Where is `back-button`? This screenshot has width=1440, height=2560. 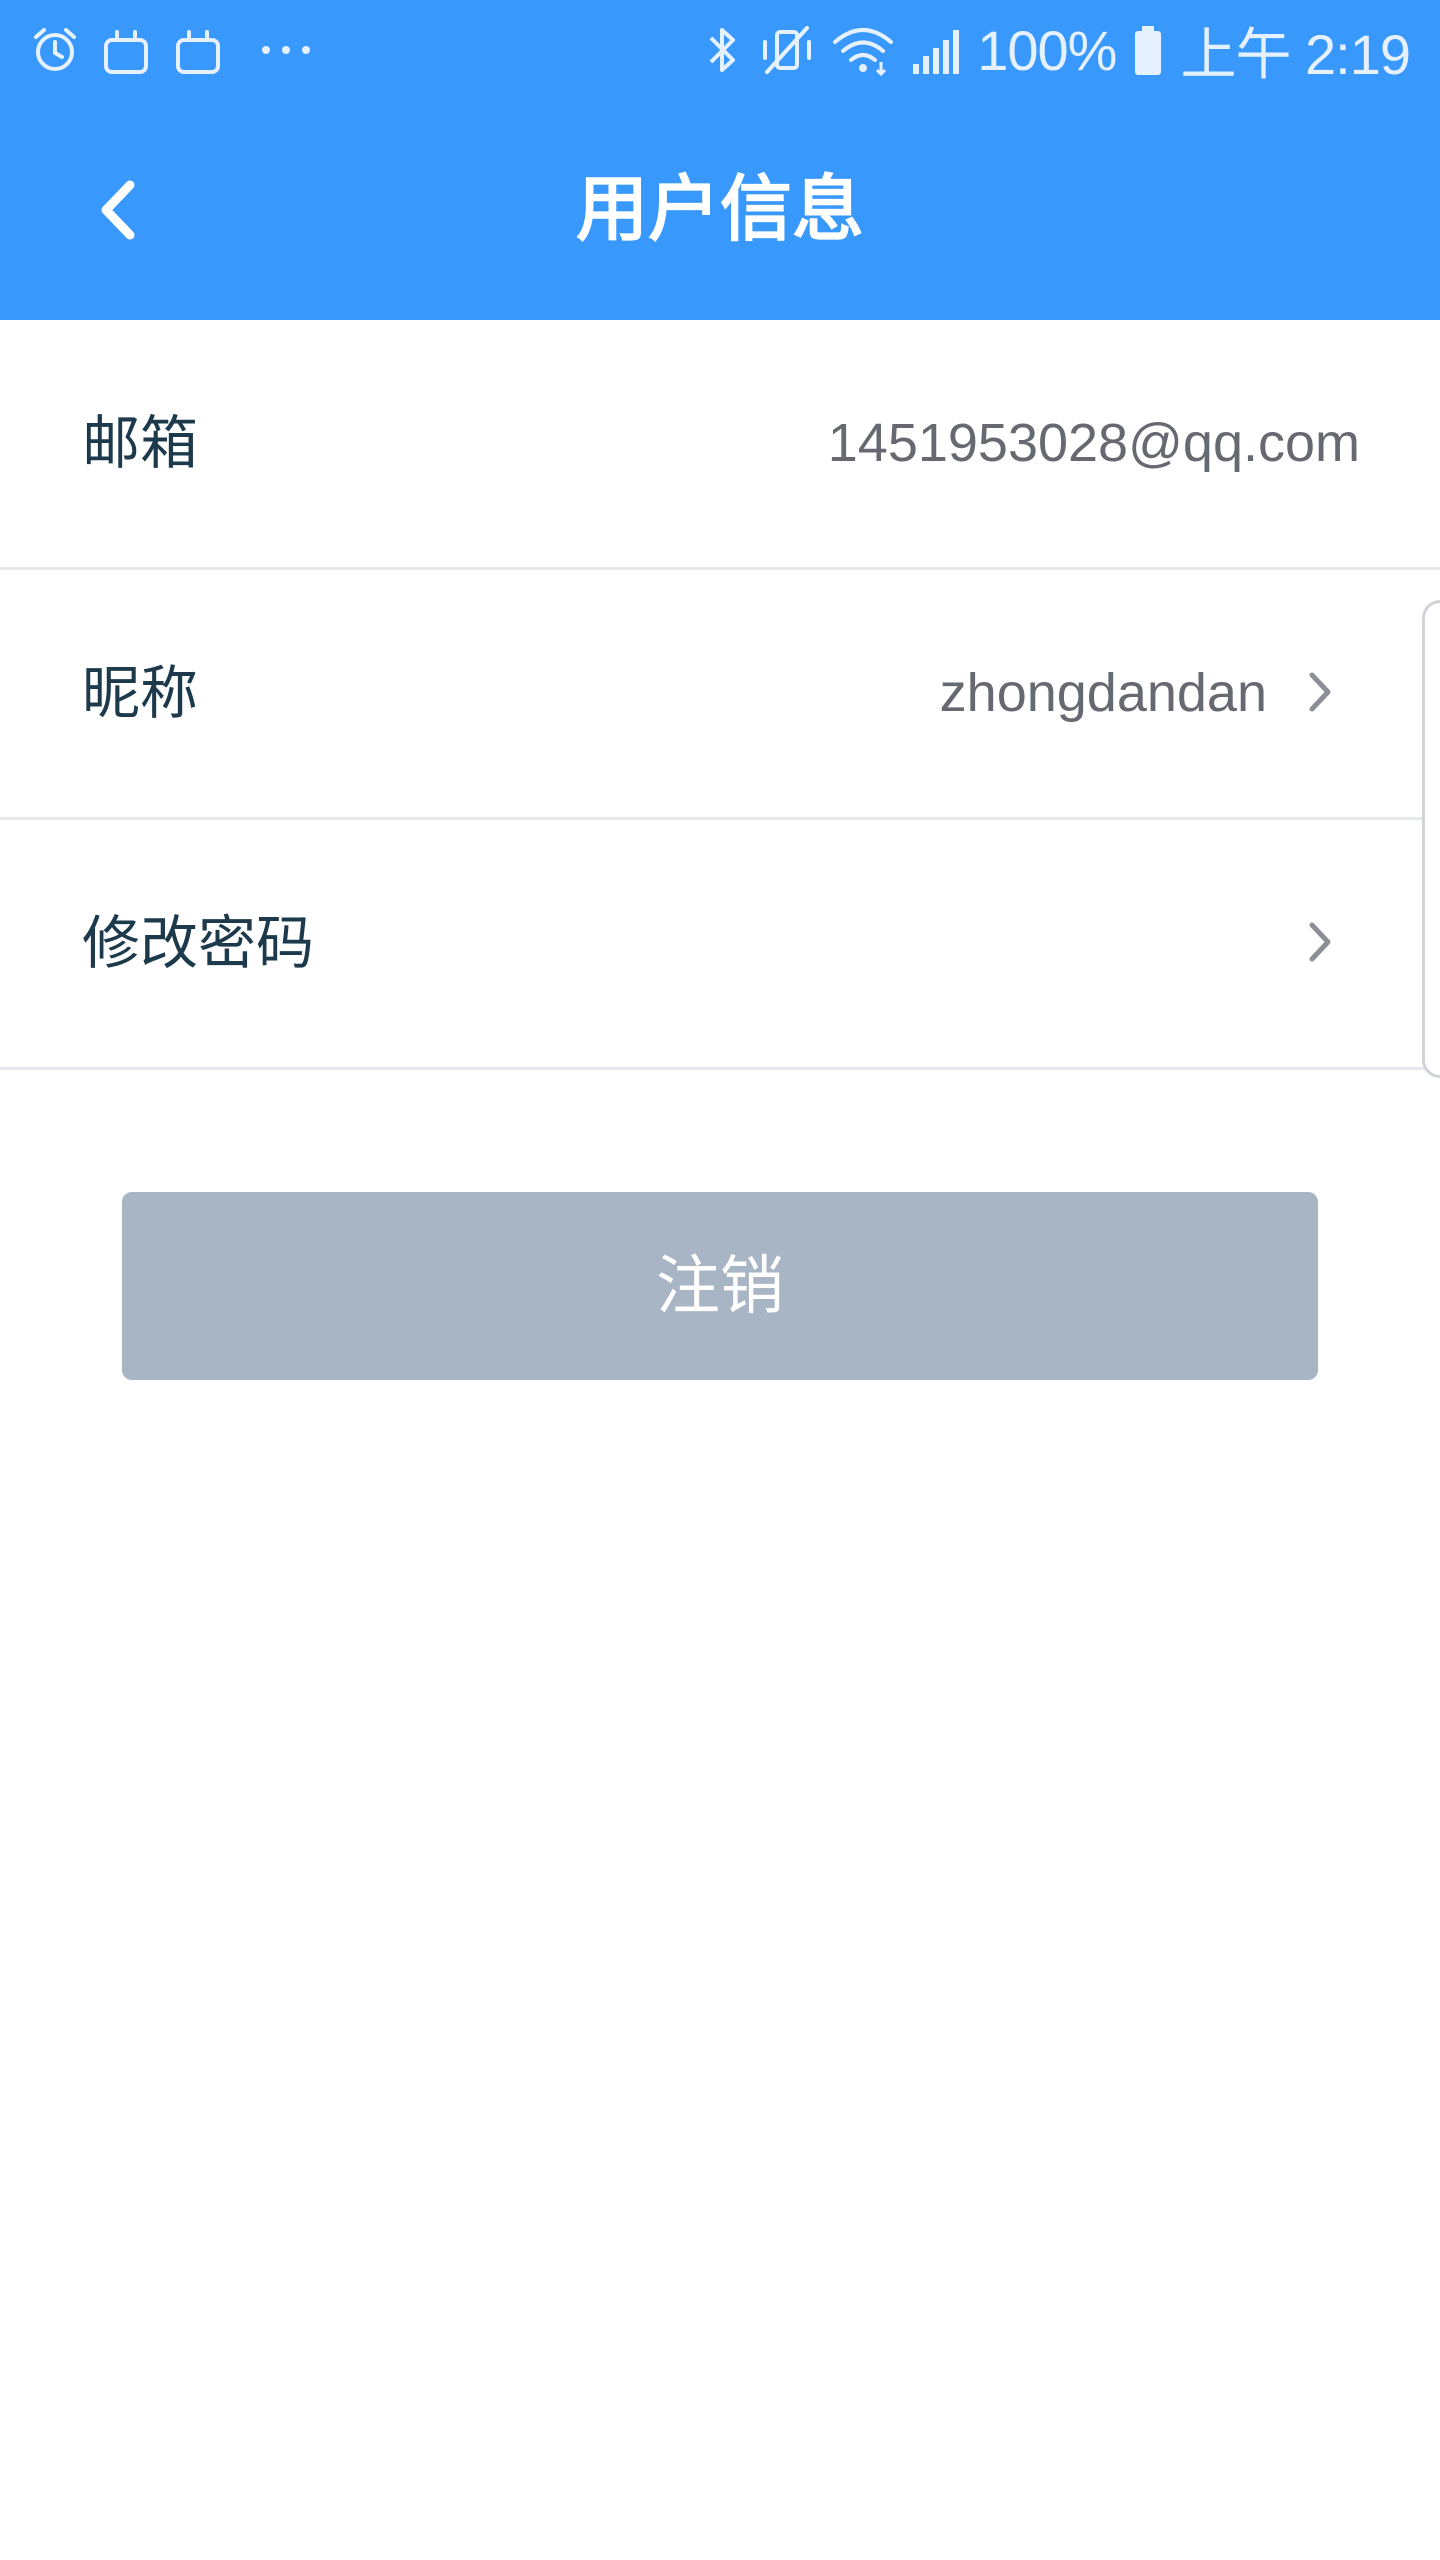 back-button is located at coordinates (120, 210).